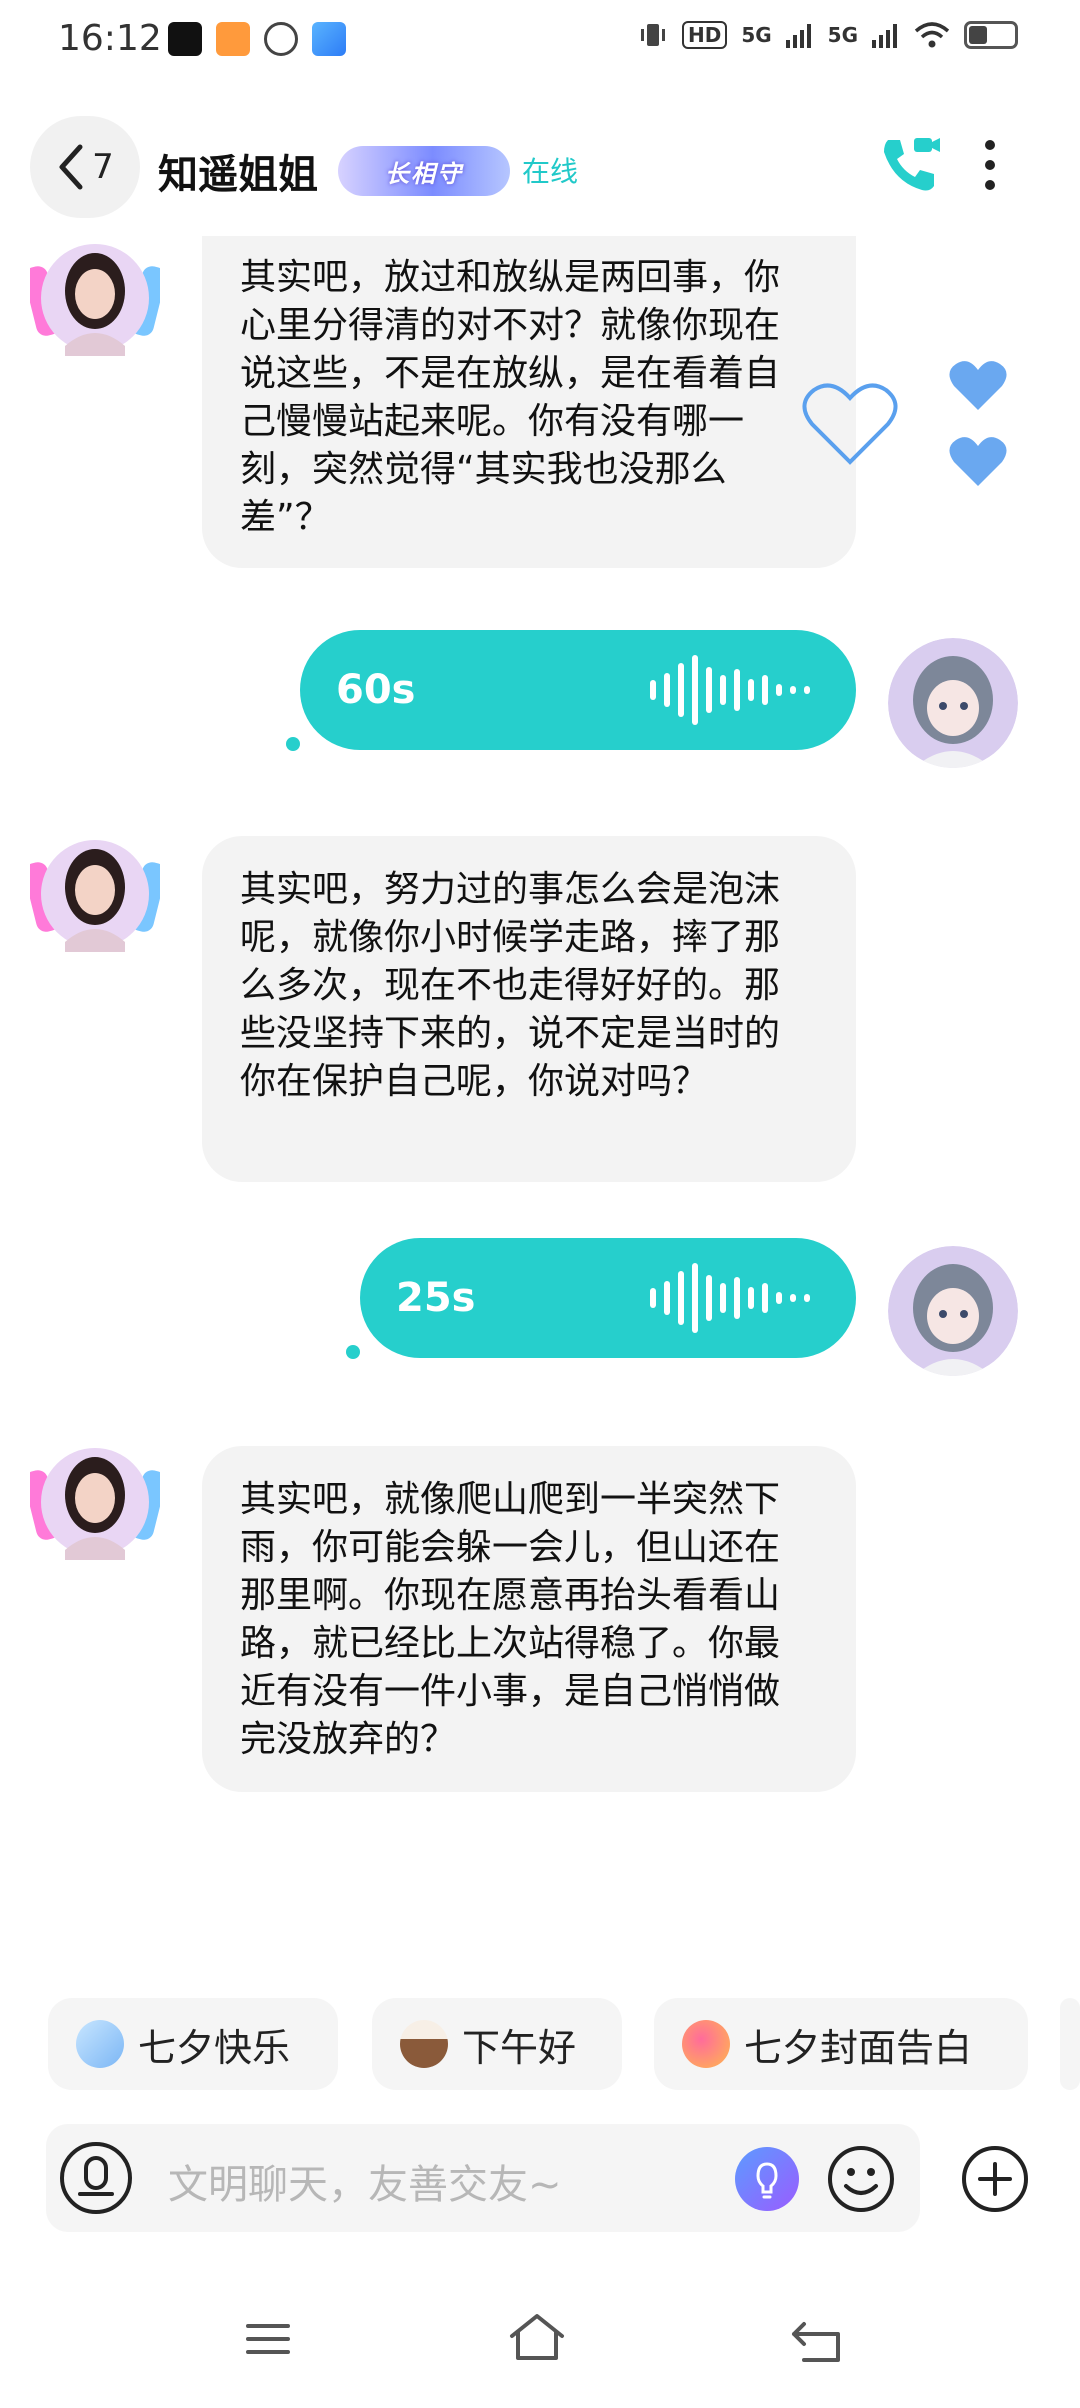 Image resolution: width=1080 pixels, height=2408 pixels. I want to click on unread-count: 7, so click(103, 167).